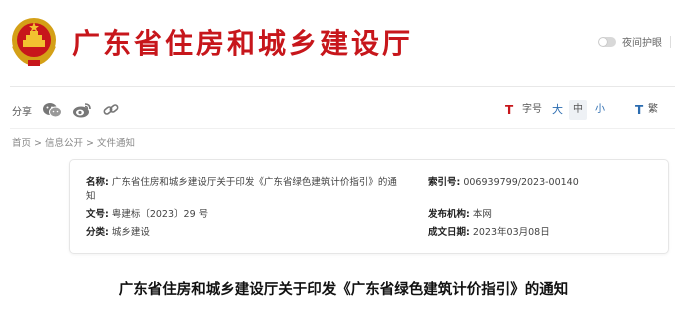  What do you see at coordinates (511, 232) in the screenshot?
I see `info-date-value: 2023年03月08日` at bounding box center [511, 232].